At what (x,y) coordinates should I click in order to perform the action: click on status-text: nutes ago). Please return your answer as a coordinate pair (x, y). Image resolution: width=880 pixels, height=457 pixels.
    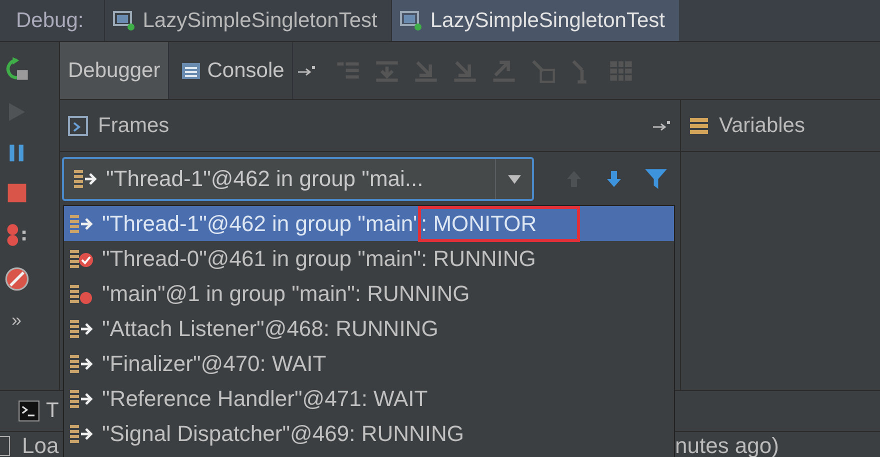
    Looking at the image, I should click on (727, 444).